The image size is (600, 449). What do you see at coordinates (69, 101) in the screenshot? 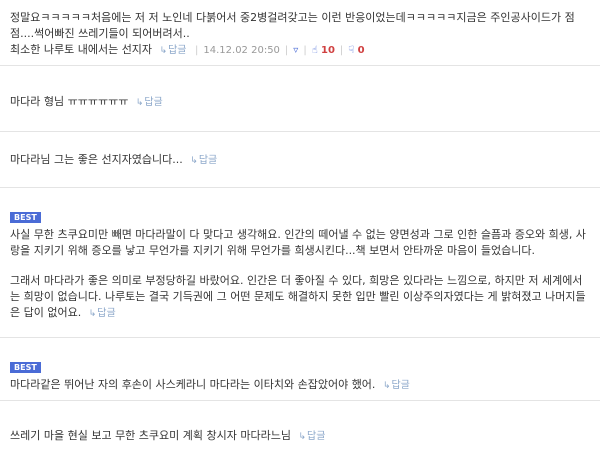
I see `comment-body: 마다라 형님 ㅠㅠㅠㅠㅠㅠ` at bounding box center [69, 101].